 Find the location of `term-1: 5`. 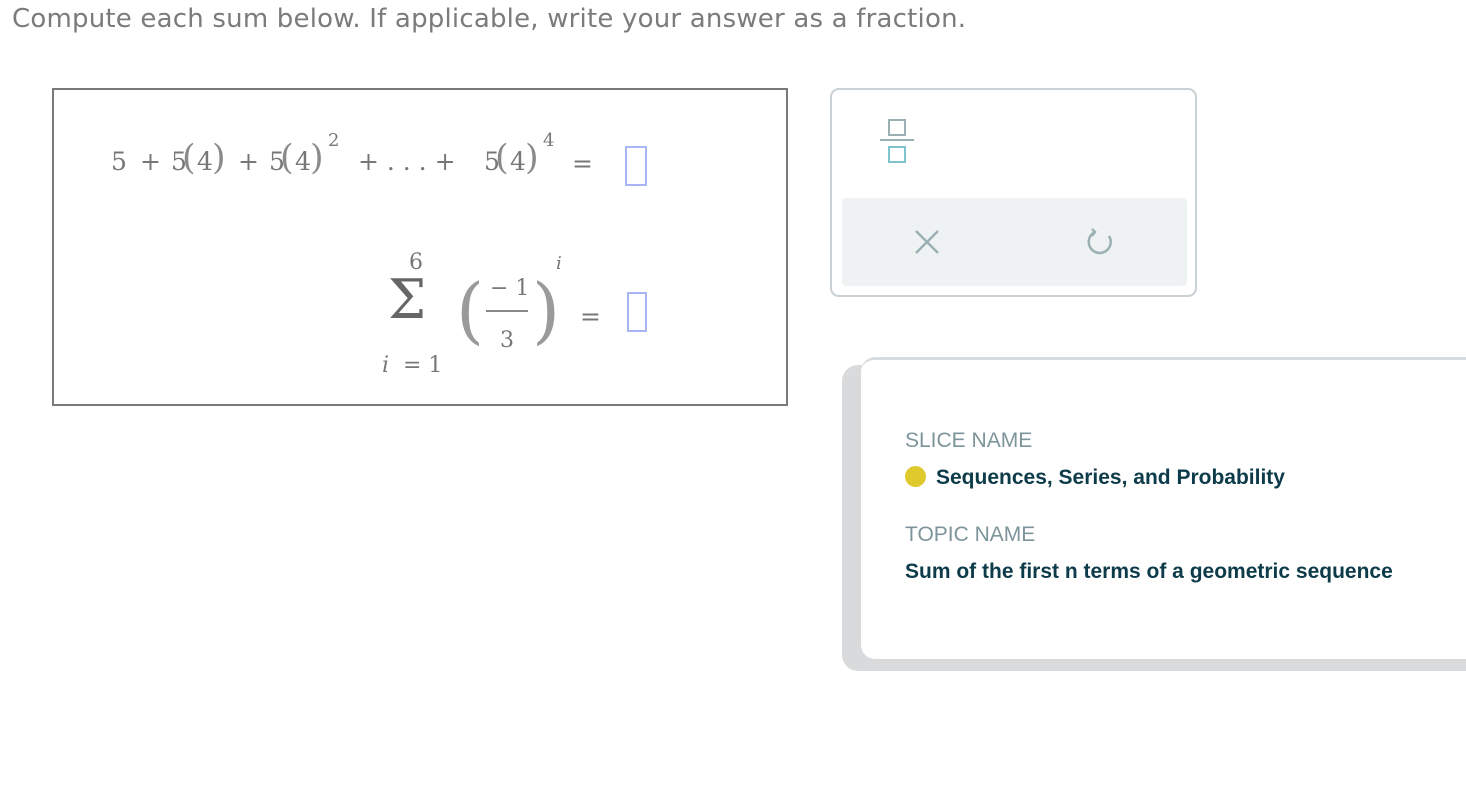

term-1: 5 is located at coordinates (119, 161).